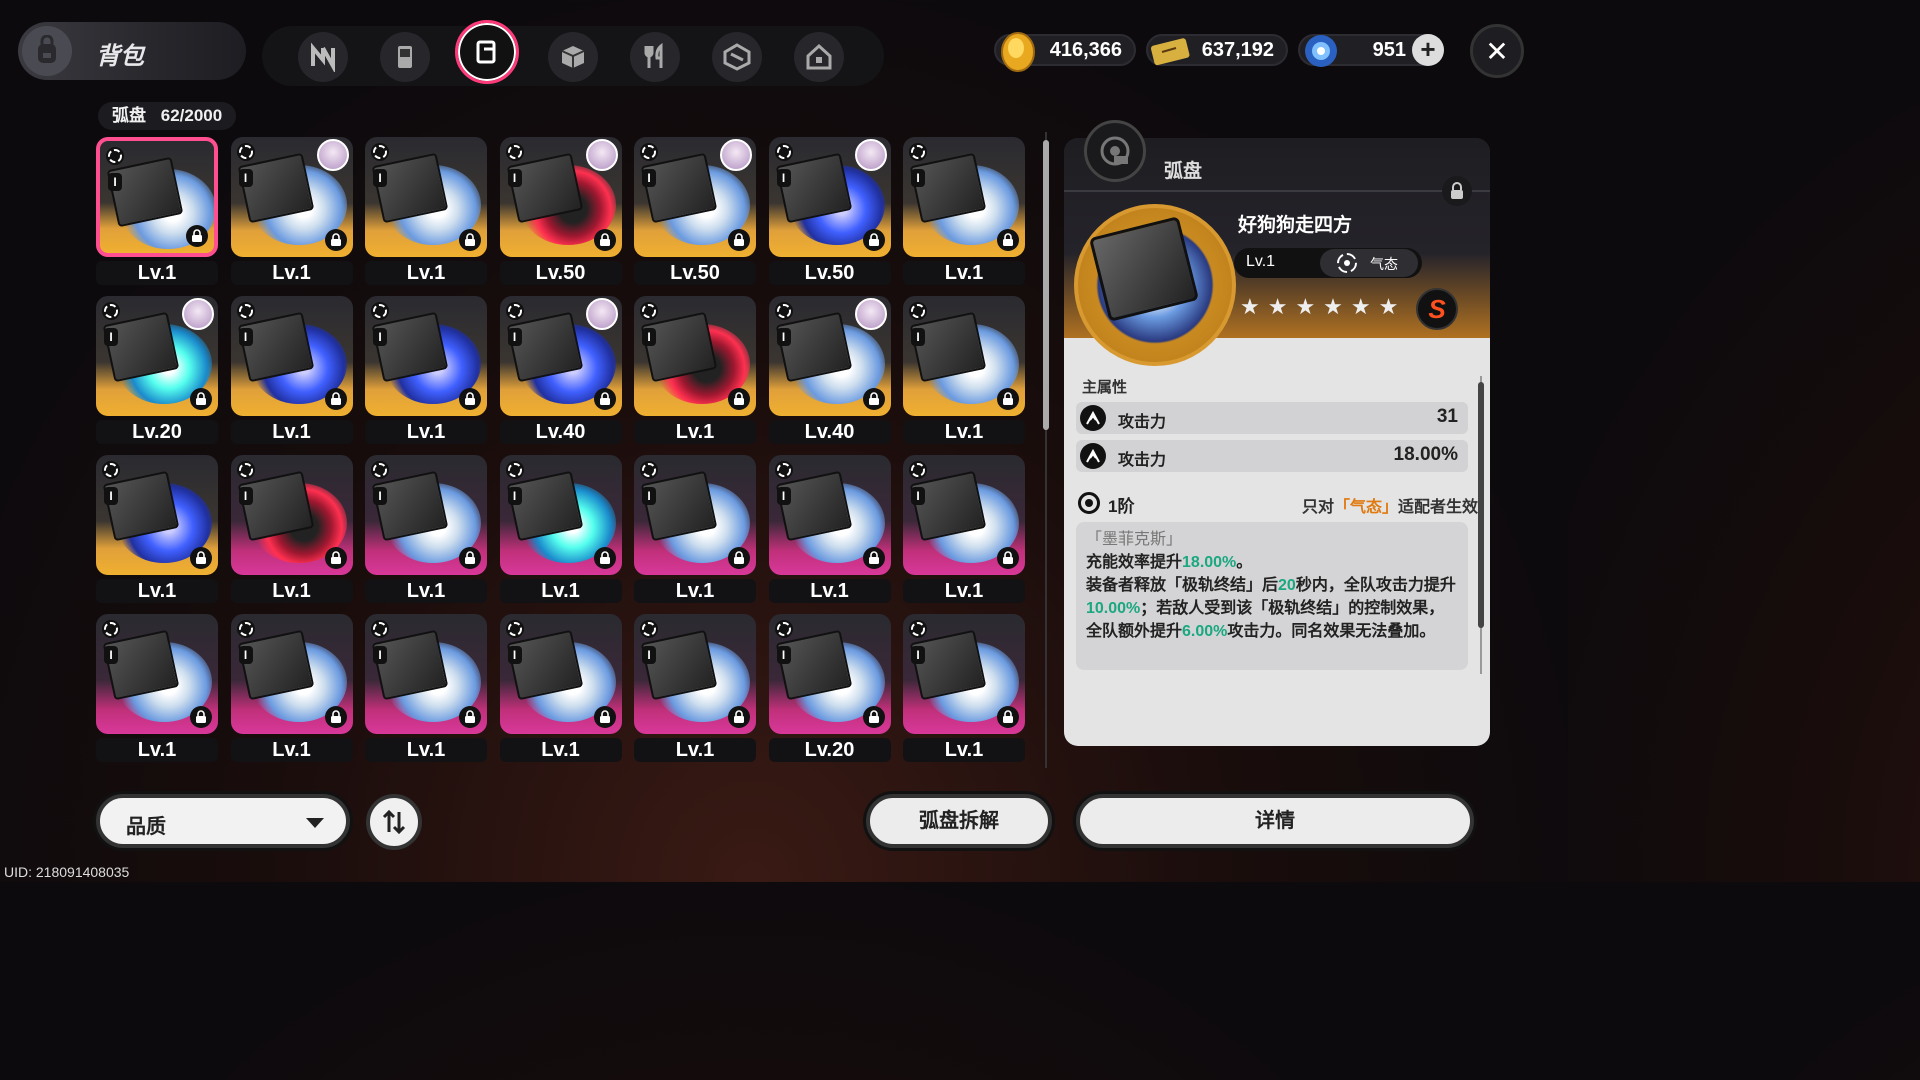 This screenshot has height=1080, width=1920. What do you see at coordinates (1428, 50) in the screenshot?
I see `add-crystal-button: +` at bounding box center [1428, 50].